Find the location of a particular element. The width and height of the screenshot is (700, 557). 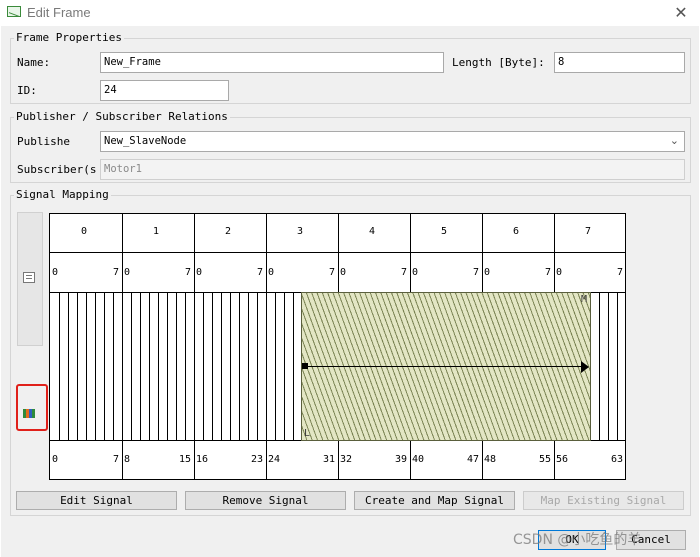

chevron-down-icon: ⌄ is located at coordinates (674, 140).